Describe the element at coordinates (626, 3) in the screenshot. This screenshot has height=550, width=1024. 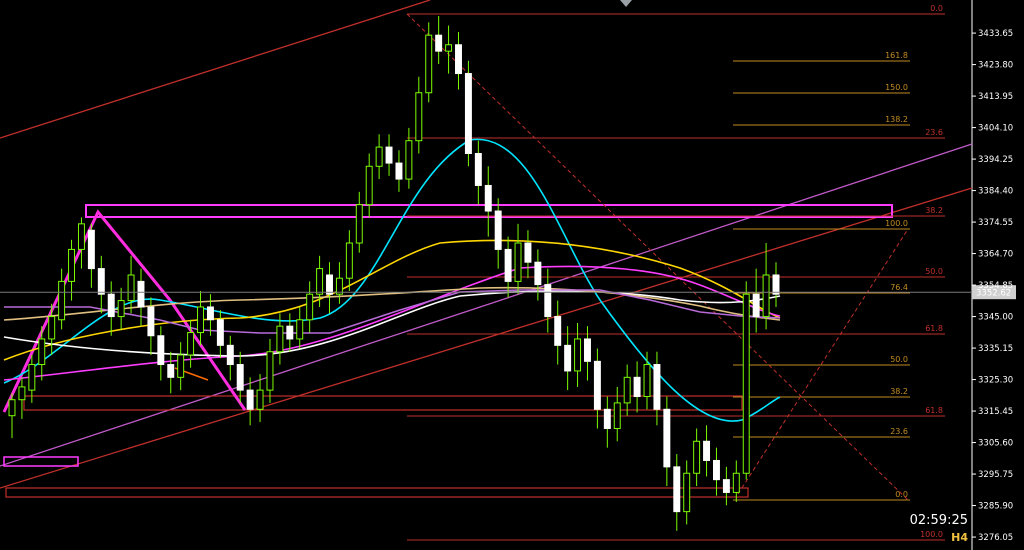
I see `shift-marker-icon` at that location.